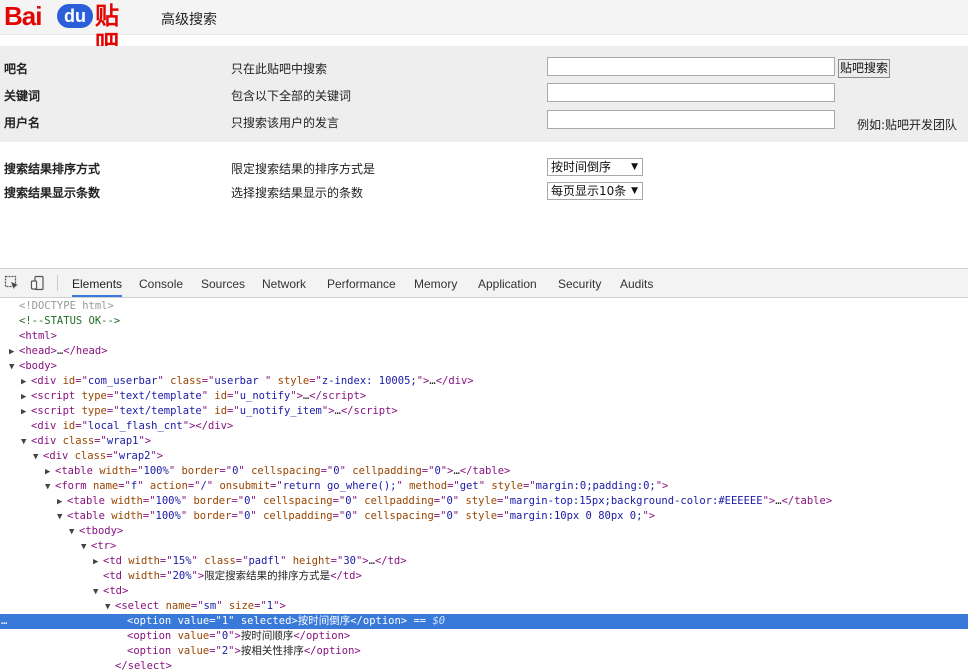 The height and width of the screenshot is (672, 968). I want to click on logo-text-bai: Bai, so click(23, 16).